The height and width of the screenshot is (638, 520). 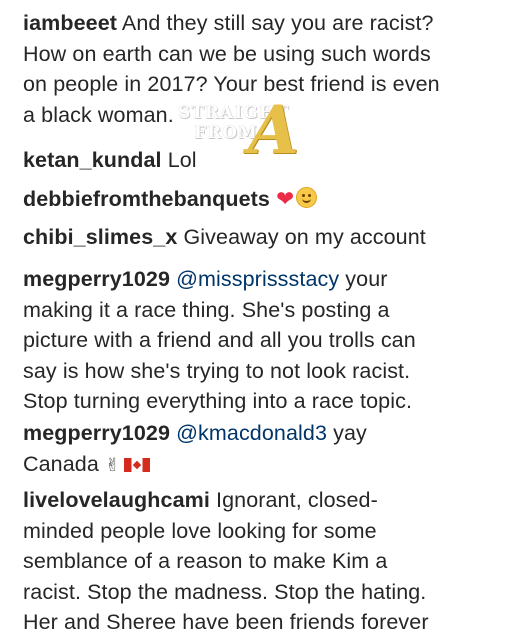 What do you see at coordinates (146, 199) in the screenshot?
I see `comment-username: debbiefromthebanquets` at bounding box center [146, 199].